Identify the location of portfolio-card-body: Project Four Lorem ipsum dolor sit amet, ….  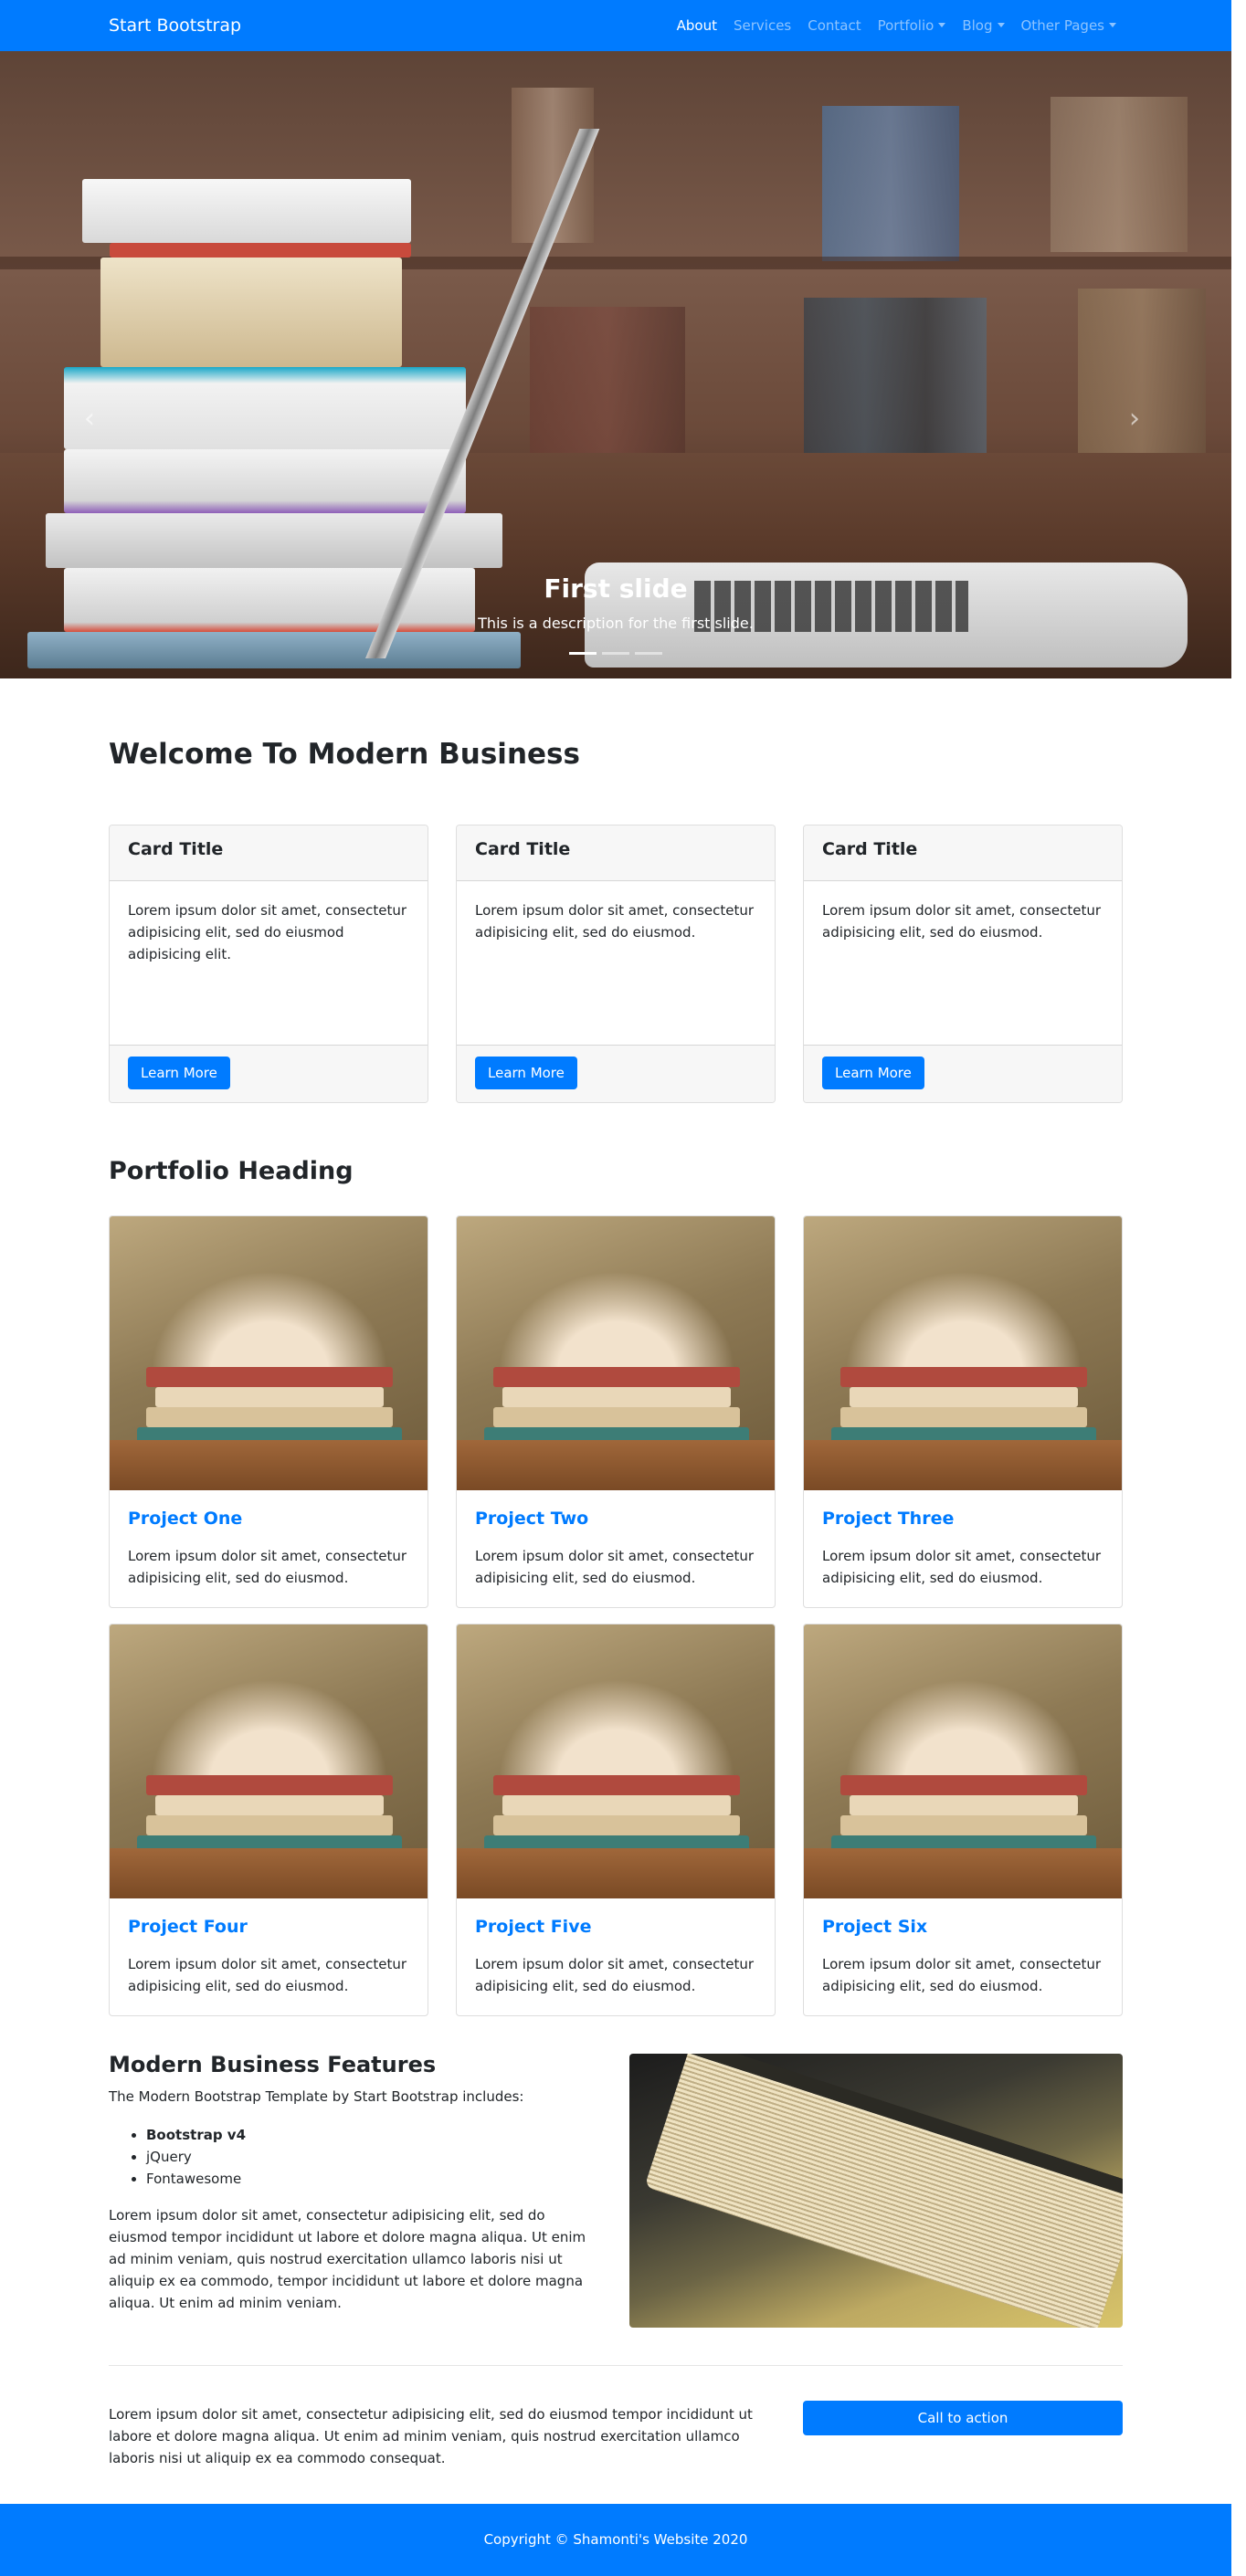
(269, 1956).